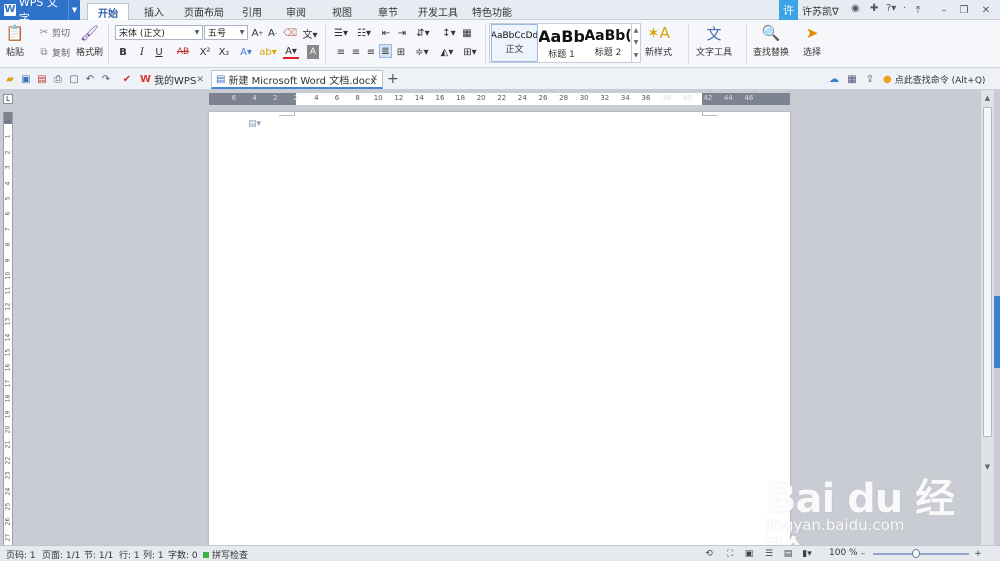 The image size is (1000, 561). I want to click on spell-check-toggle: 拼写检查, so click(225, 554).